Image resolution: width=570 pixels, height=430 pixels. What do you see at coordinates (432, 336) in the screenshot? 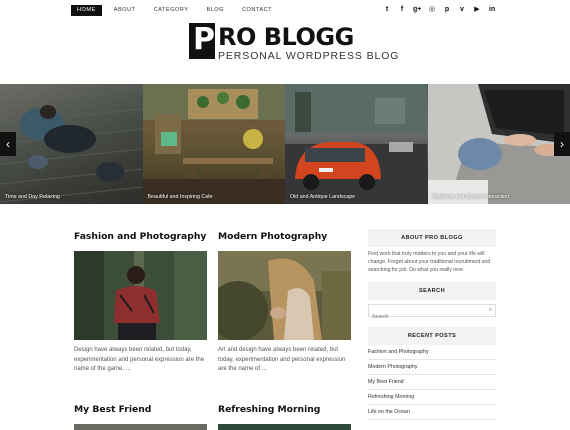
I see `widget-heading-recent-posts: RECENT POSTS` at bounding box center [432, 336].